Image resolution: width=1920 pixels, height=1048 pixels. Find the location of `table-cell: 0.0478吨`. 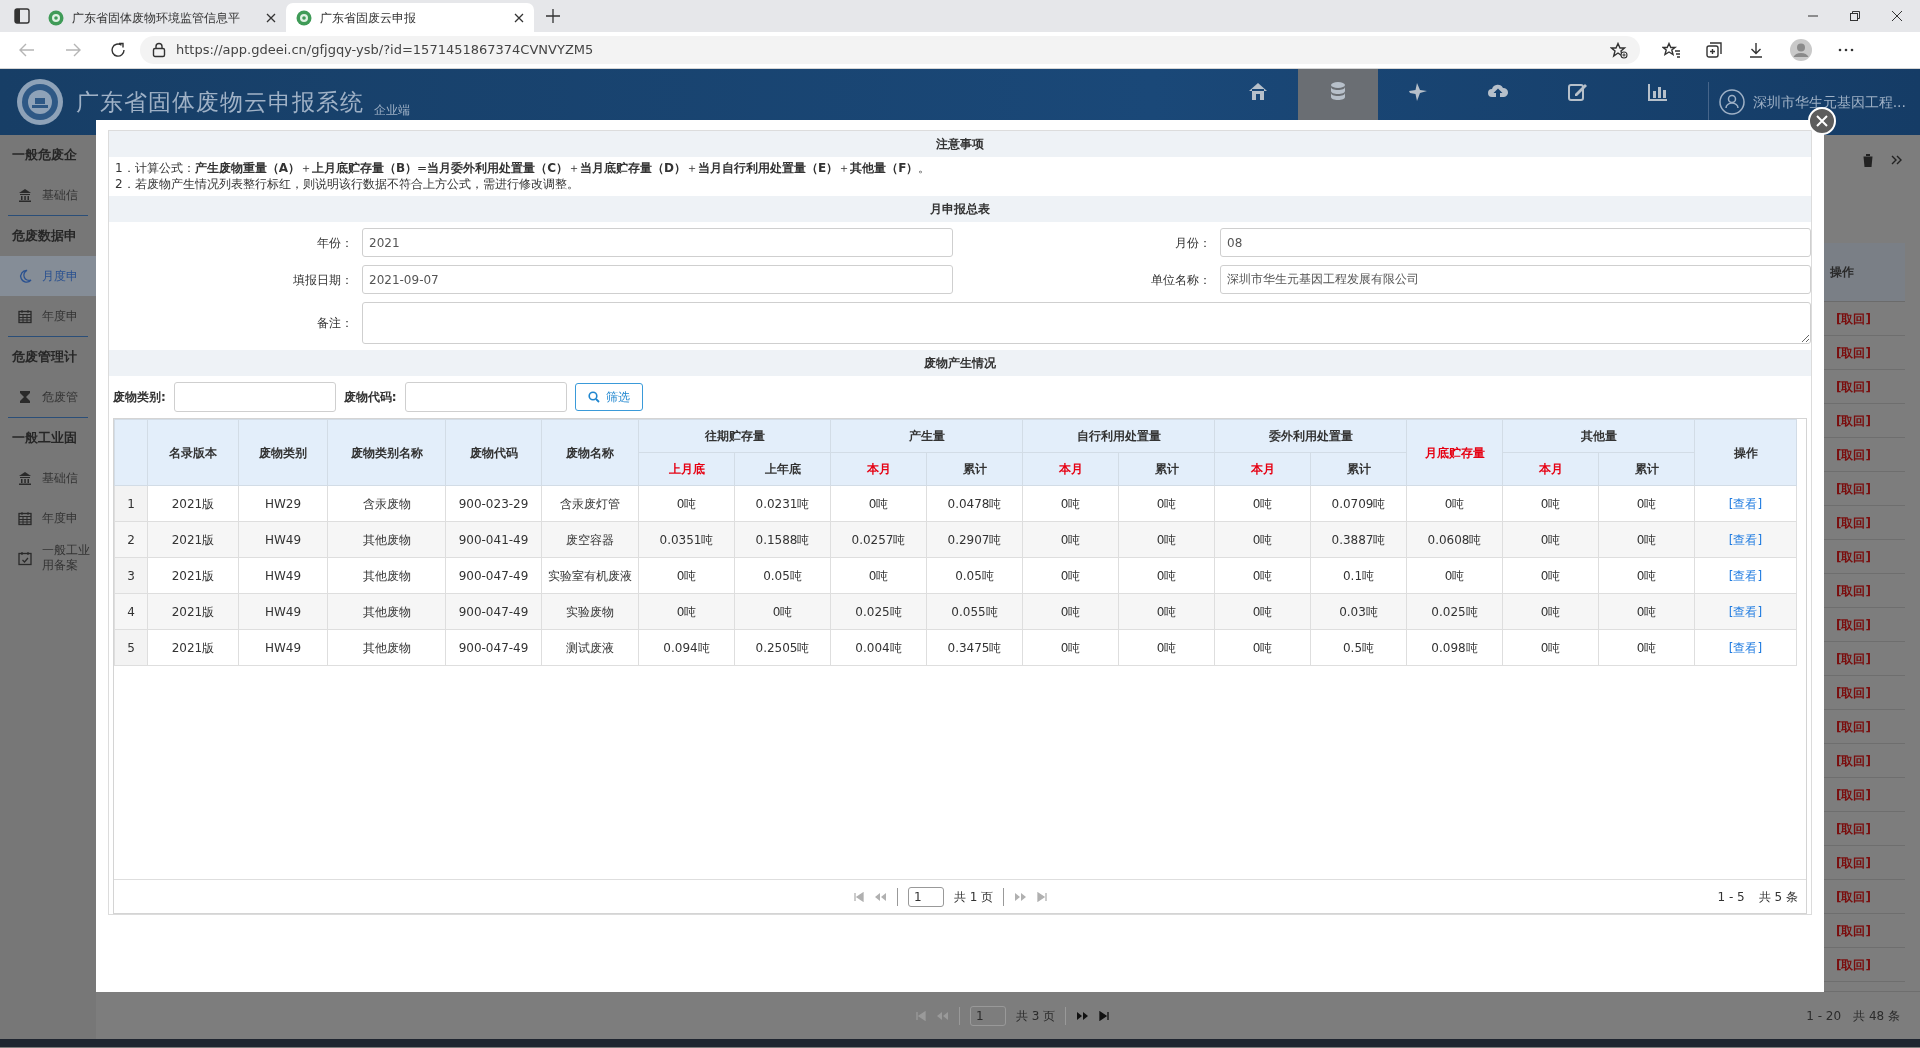

table-cell: 0.0478吨 is located at coordinates (974, 503).